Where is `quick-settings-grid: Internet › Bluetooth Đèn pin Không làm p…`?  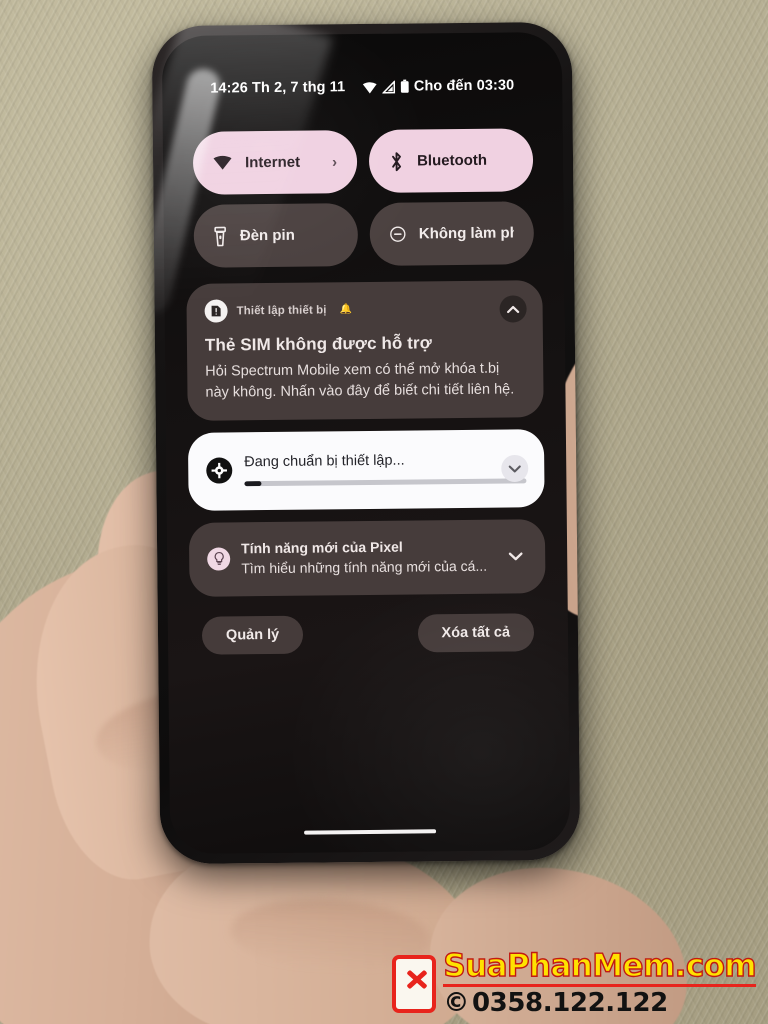 quick-settings-grid: Internet › Bluetooth Đèn pin Không làm p… is located at coordinates (363, 198).